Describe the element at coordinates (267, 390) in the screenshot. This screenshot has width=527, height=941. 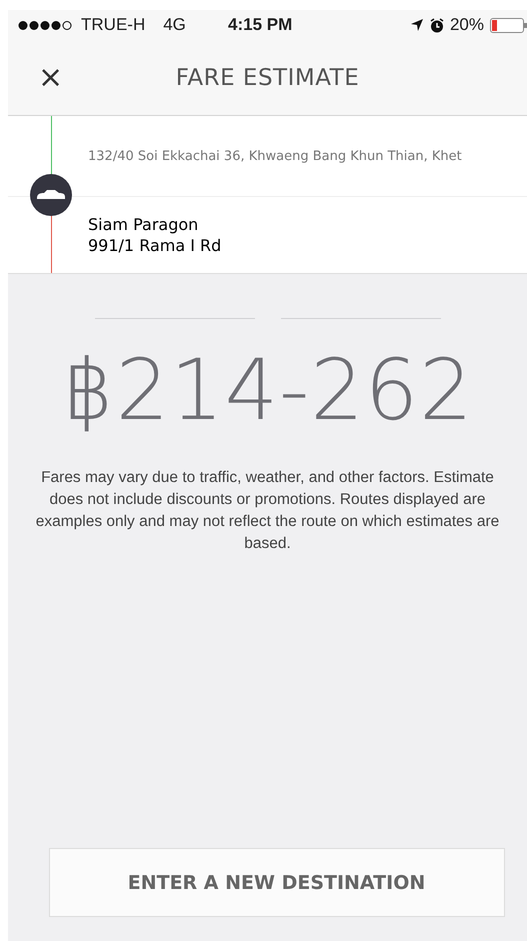
I see `fare-range: ฿214-262` at that location.